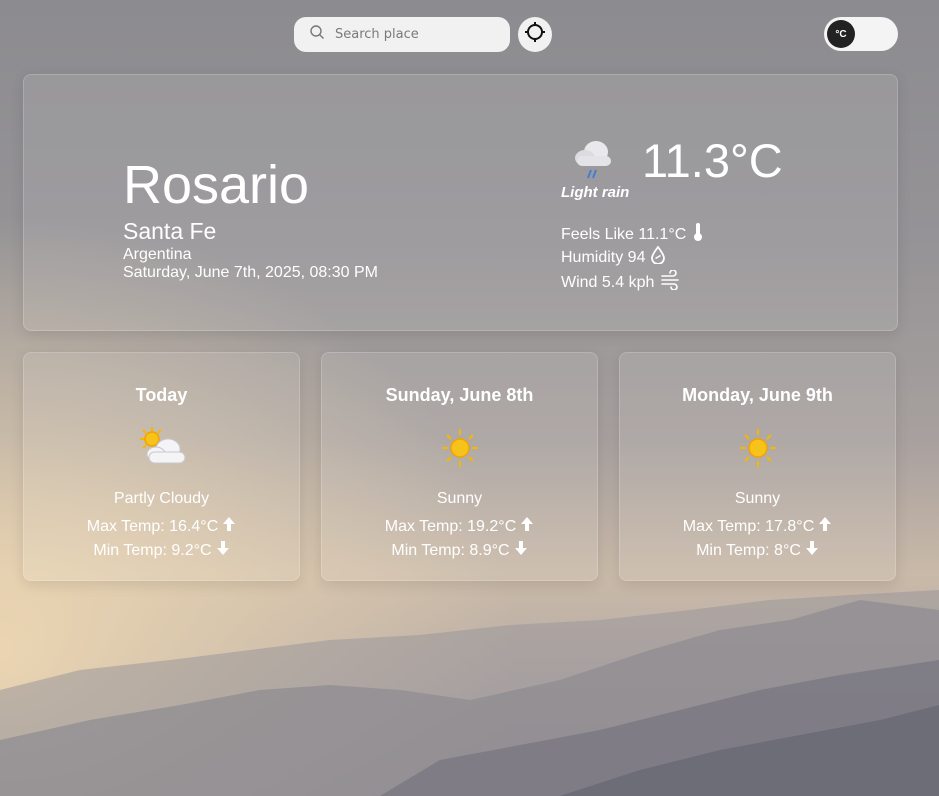 The width and height of the screenshot is (939, 796). I want to click on search-input, so click(415, 34).